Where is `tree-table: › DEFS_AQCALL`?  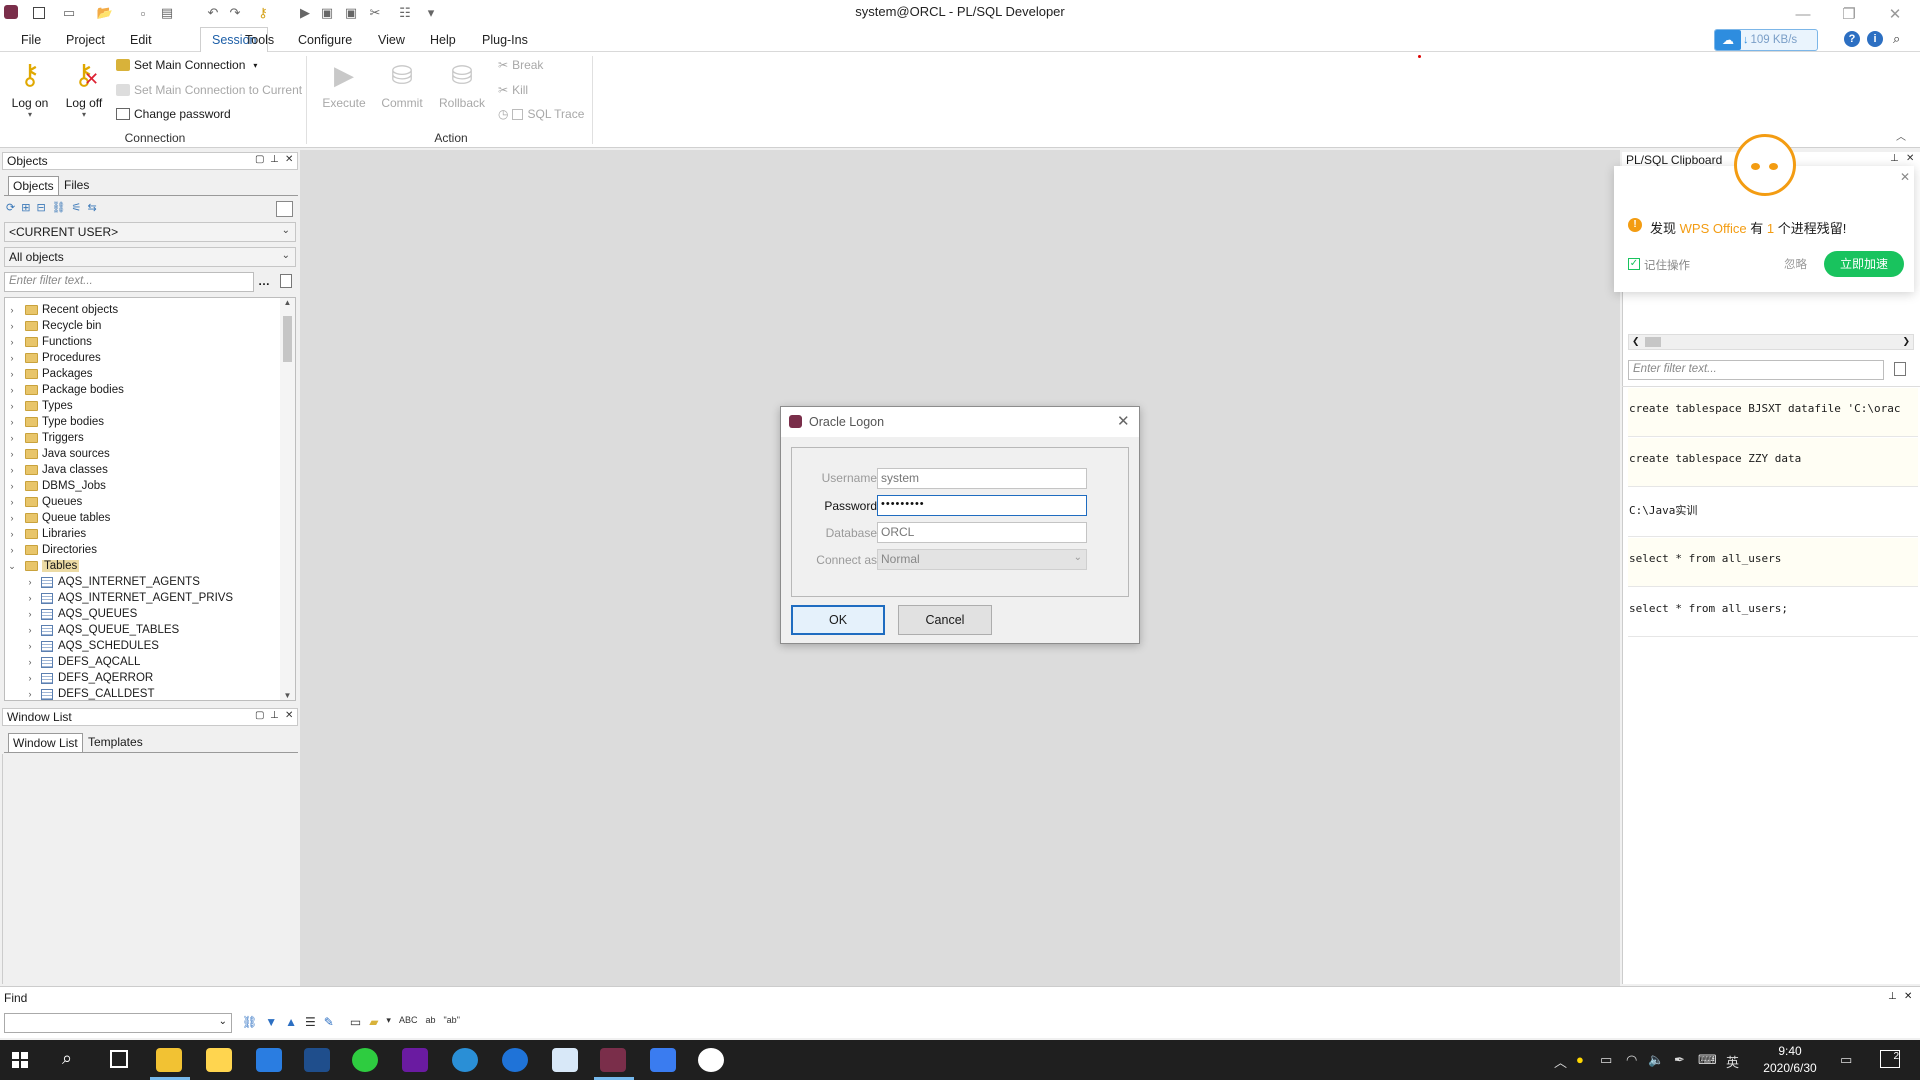 tree-table: › DEFS_AQCALL is located at coordinates (83, 662).